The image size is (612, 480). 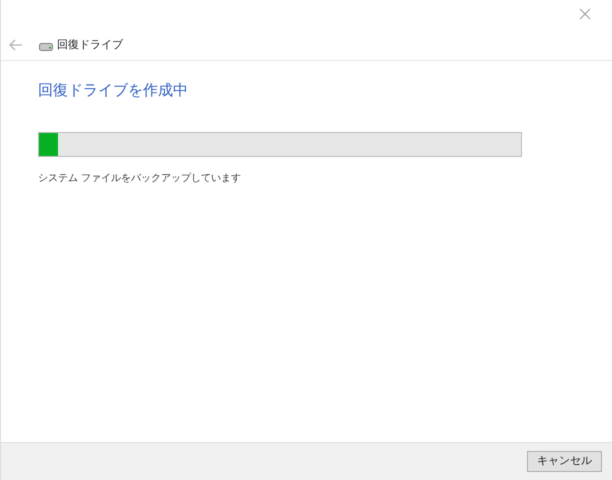 What do you see at coordinates (113, 90) in the screenshot?
I see `page-heading: 回復ドライブを作成中` at bounding box center [113, 90].